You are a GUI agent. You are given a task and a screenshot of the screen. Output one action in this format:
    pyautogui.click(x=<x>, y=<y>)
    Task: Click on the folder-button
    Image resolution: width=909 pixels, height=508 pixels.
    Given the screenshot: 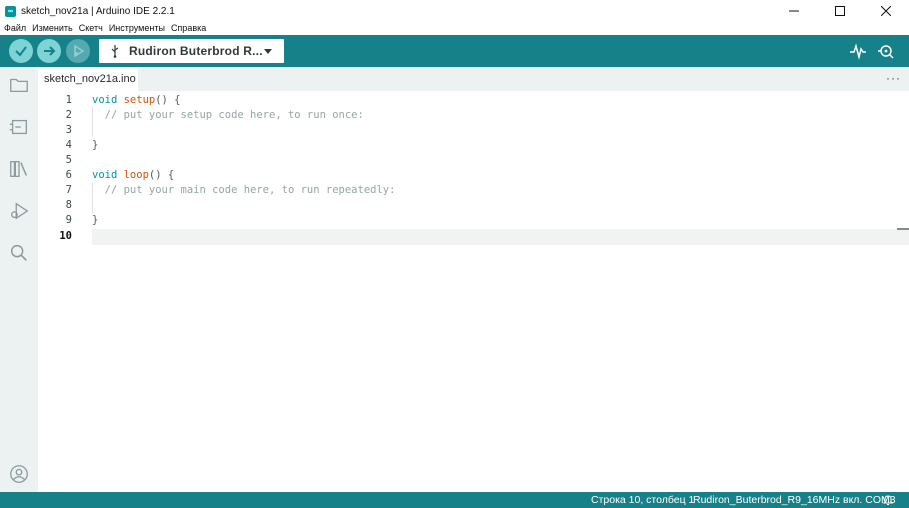 What is the action you would take?
    pyautogui.click(x=19, y=85)
    